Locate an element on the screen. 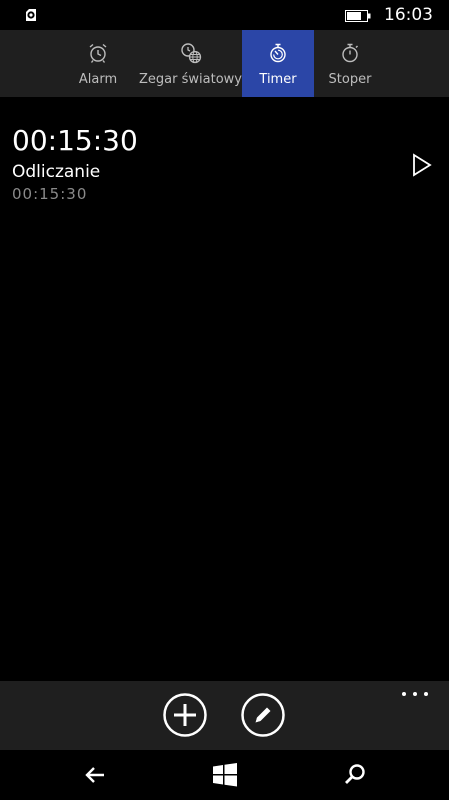 This screenshot has height=800, width=449. timer-icon is located at coordinates (278, 53).